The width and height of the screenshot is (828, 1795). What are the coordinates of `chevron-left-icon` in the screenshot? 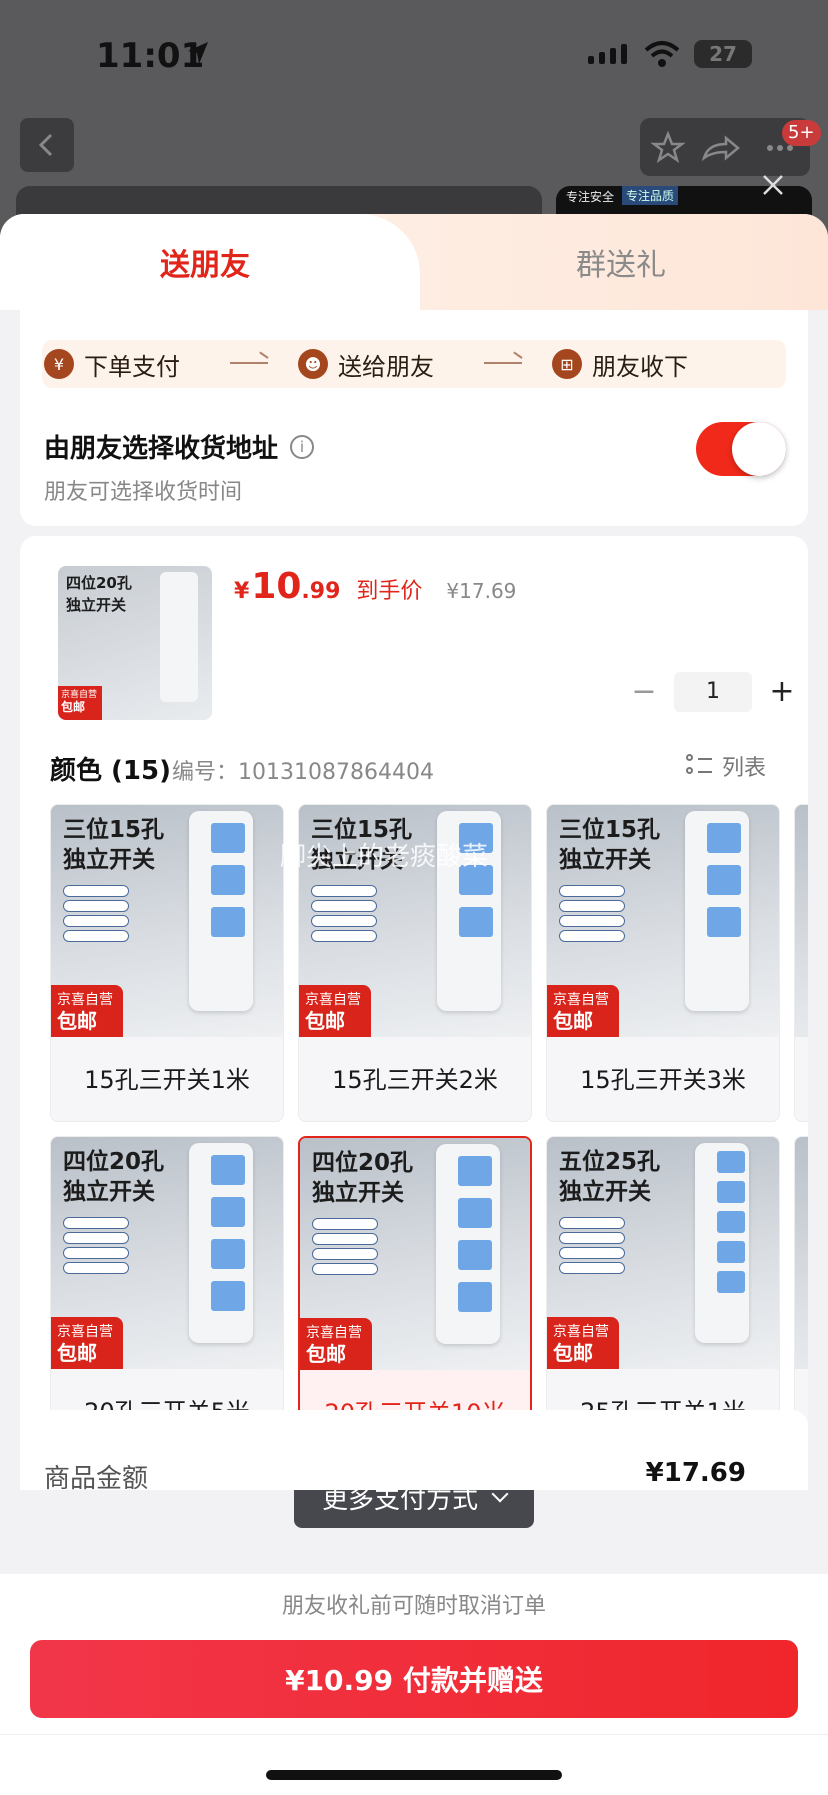 It's located at (45, 145).